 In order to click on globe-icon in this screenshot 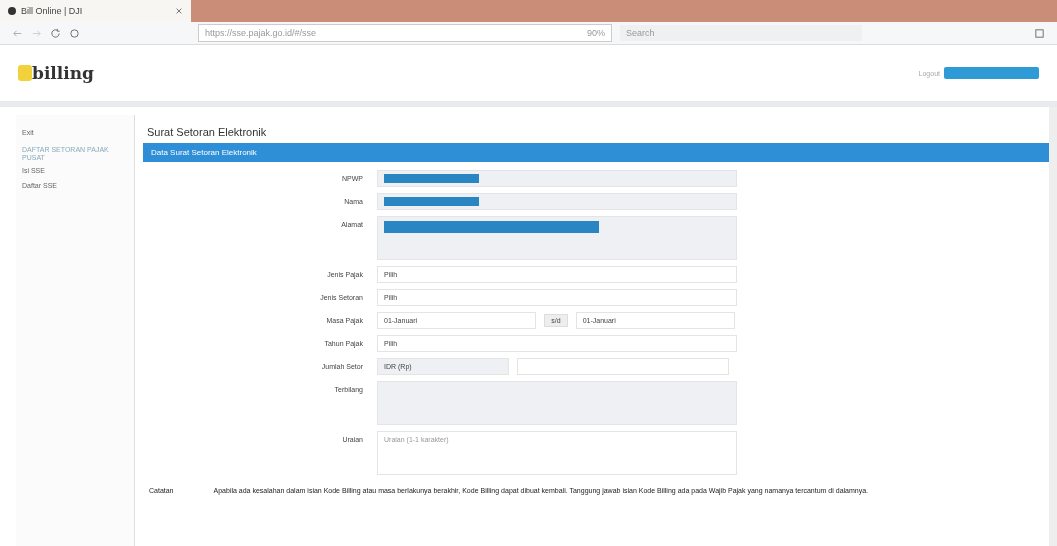, I will do `click(12, 11)`.